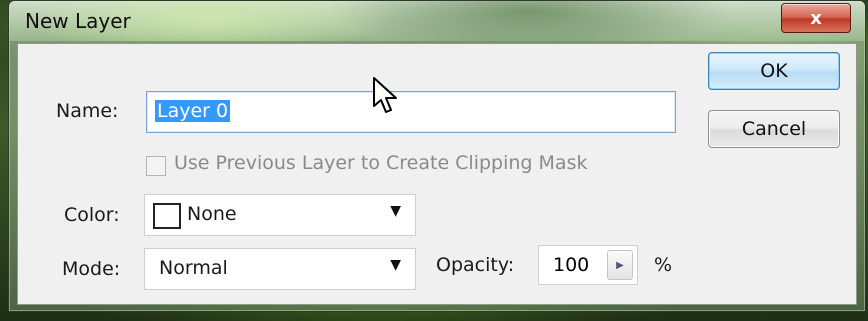 The width and height of the screenshot is (868, 321). I want to click on ok-button-label: OK, so click(774, 71).